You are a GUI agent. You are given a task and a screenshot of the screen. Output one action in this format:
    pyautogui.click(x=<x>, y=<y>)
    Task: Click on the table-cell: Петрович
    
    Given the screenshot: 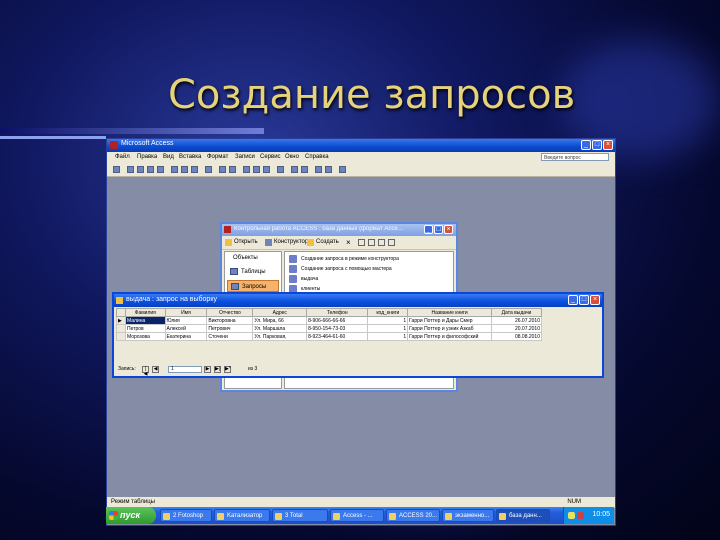 What is the action you would take?
    pyautogui.click(x=230, y=328)
    